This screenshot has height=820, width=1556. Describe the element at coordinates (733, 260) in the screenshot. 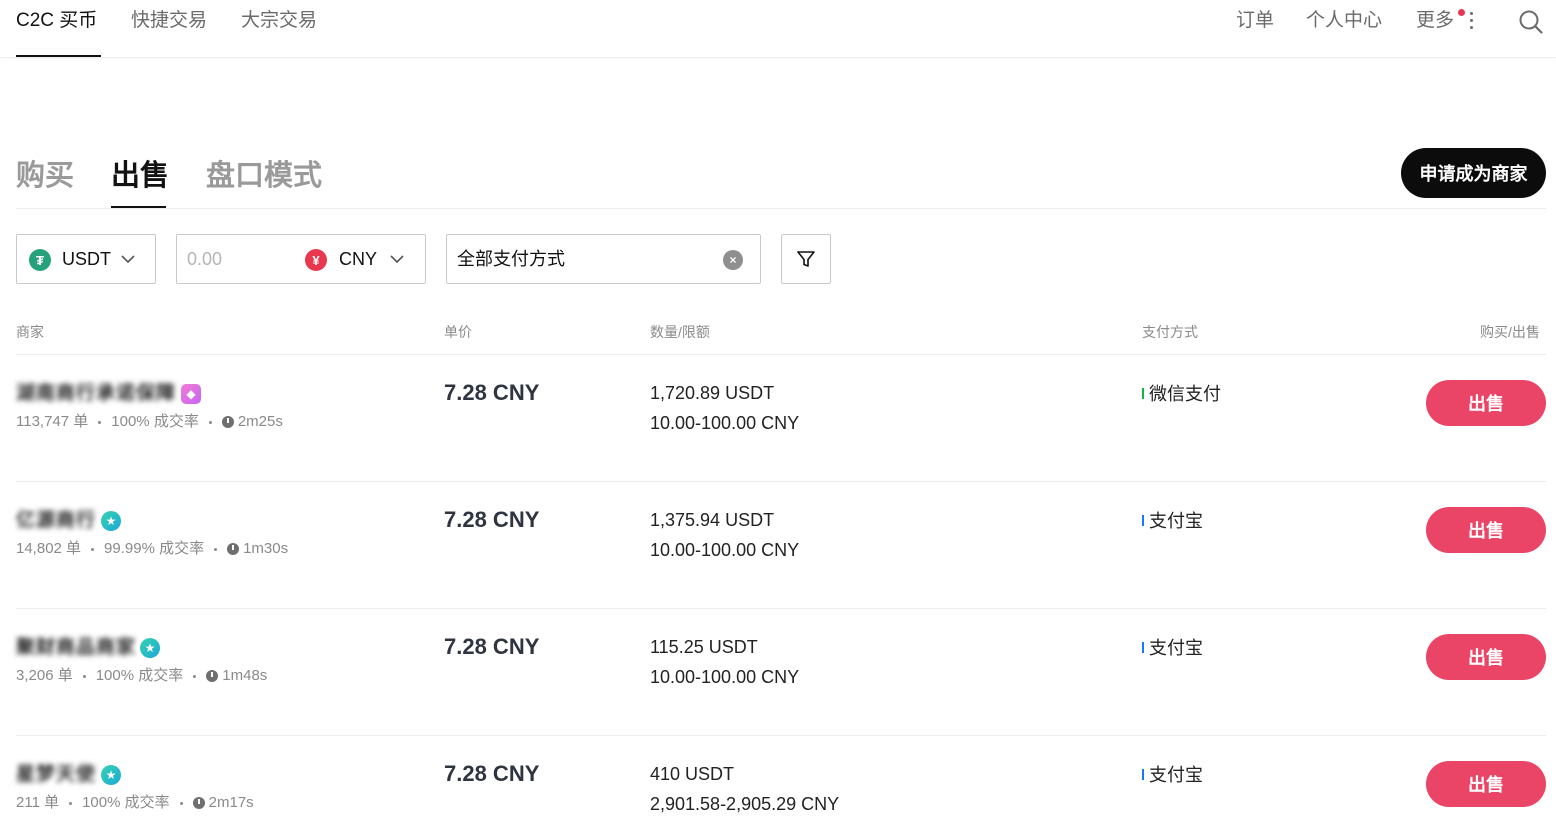

I see `clear-icon: ×` at that location.